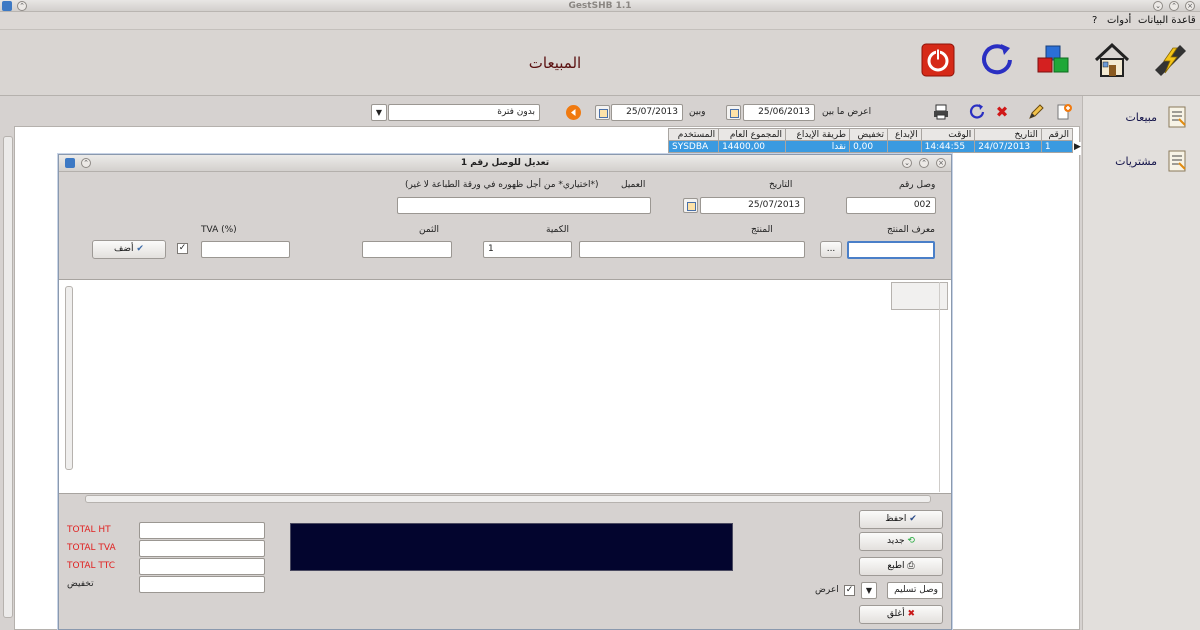 The image size is (1200, 630). What do you see at coordinates (911, 566) in the screenshot?
I see `printer-icon: ⎙` at bounding box center [911, 566].